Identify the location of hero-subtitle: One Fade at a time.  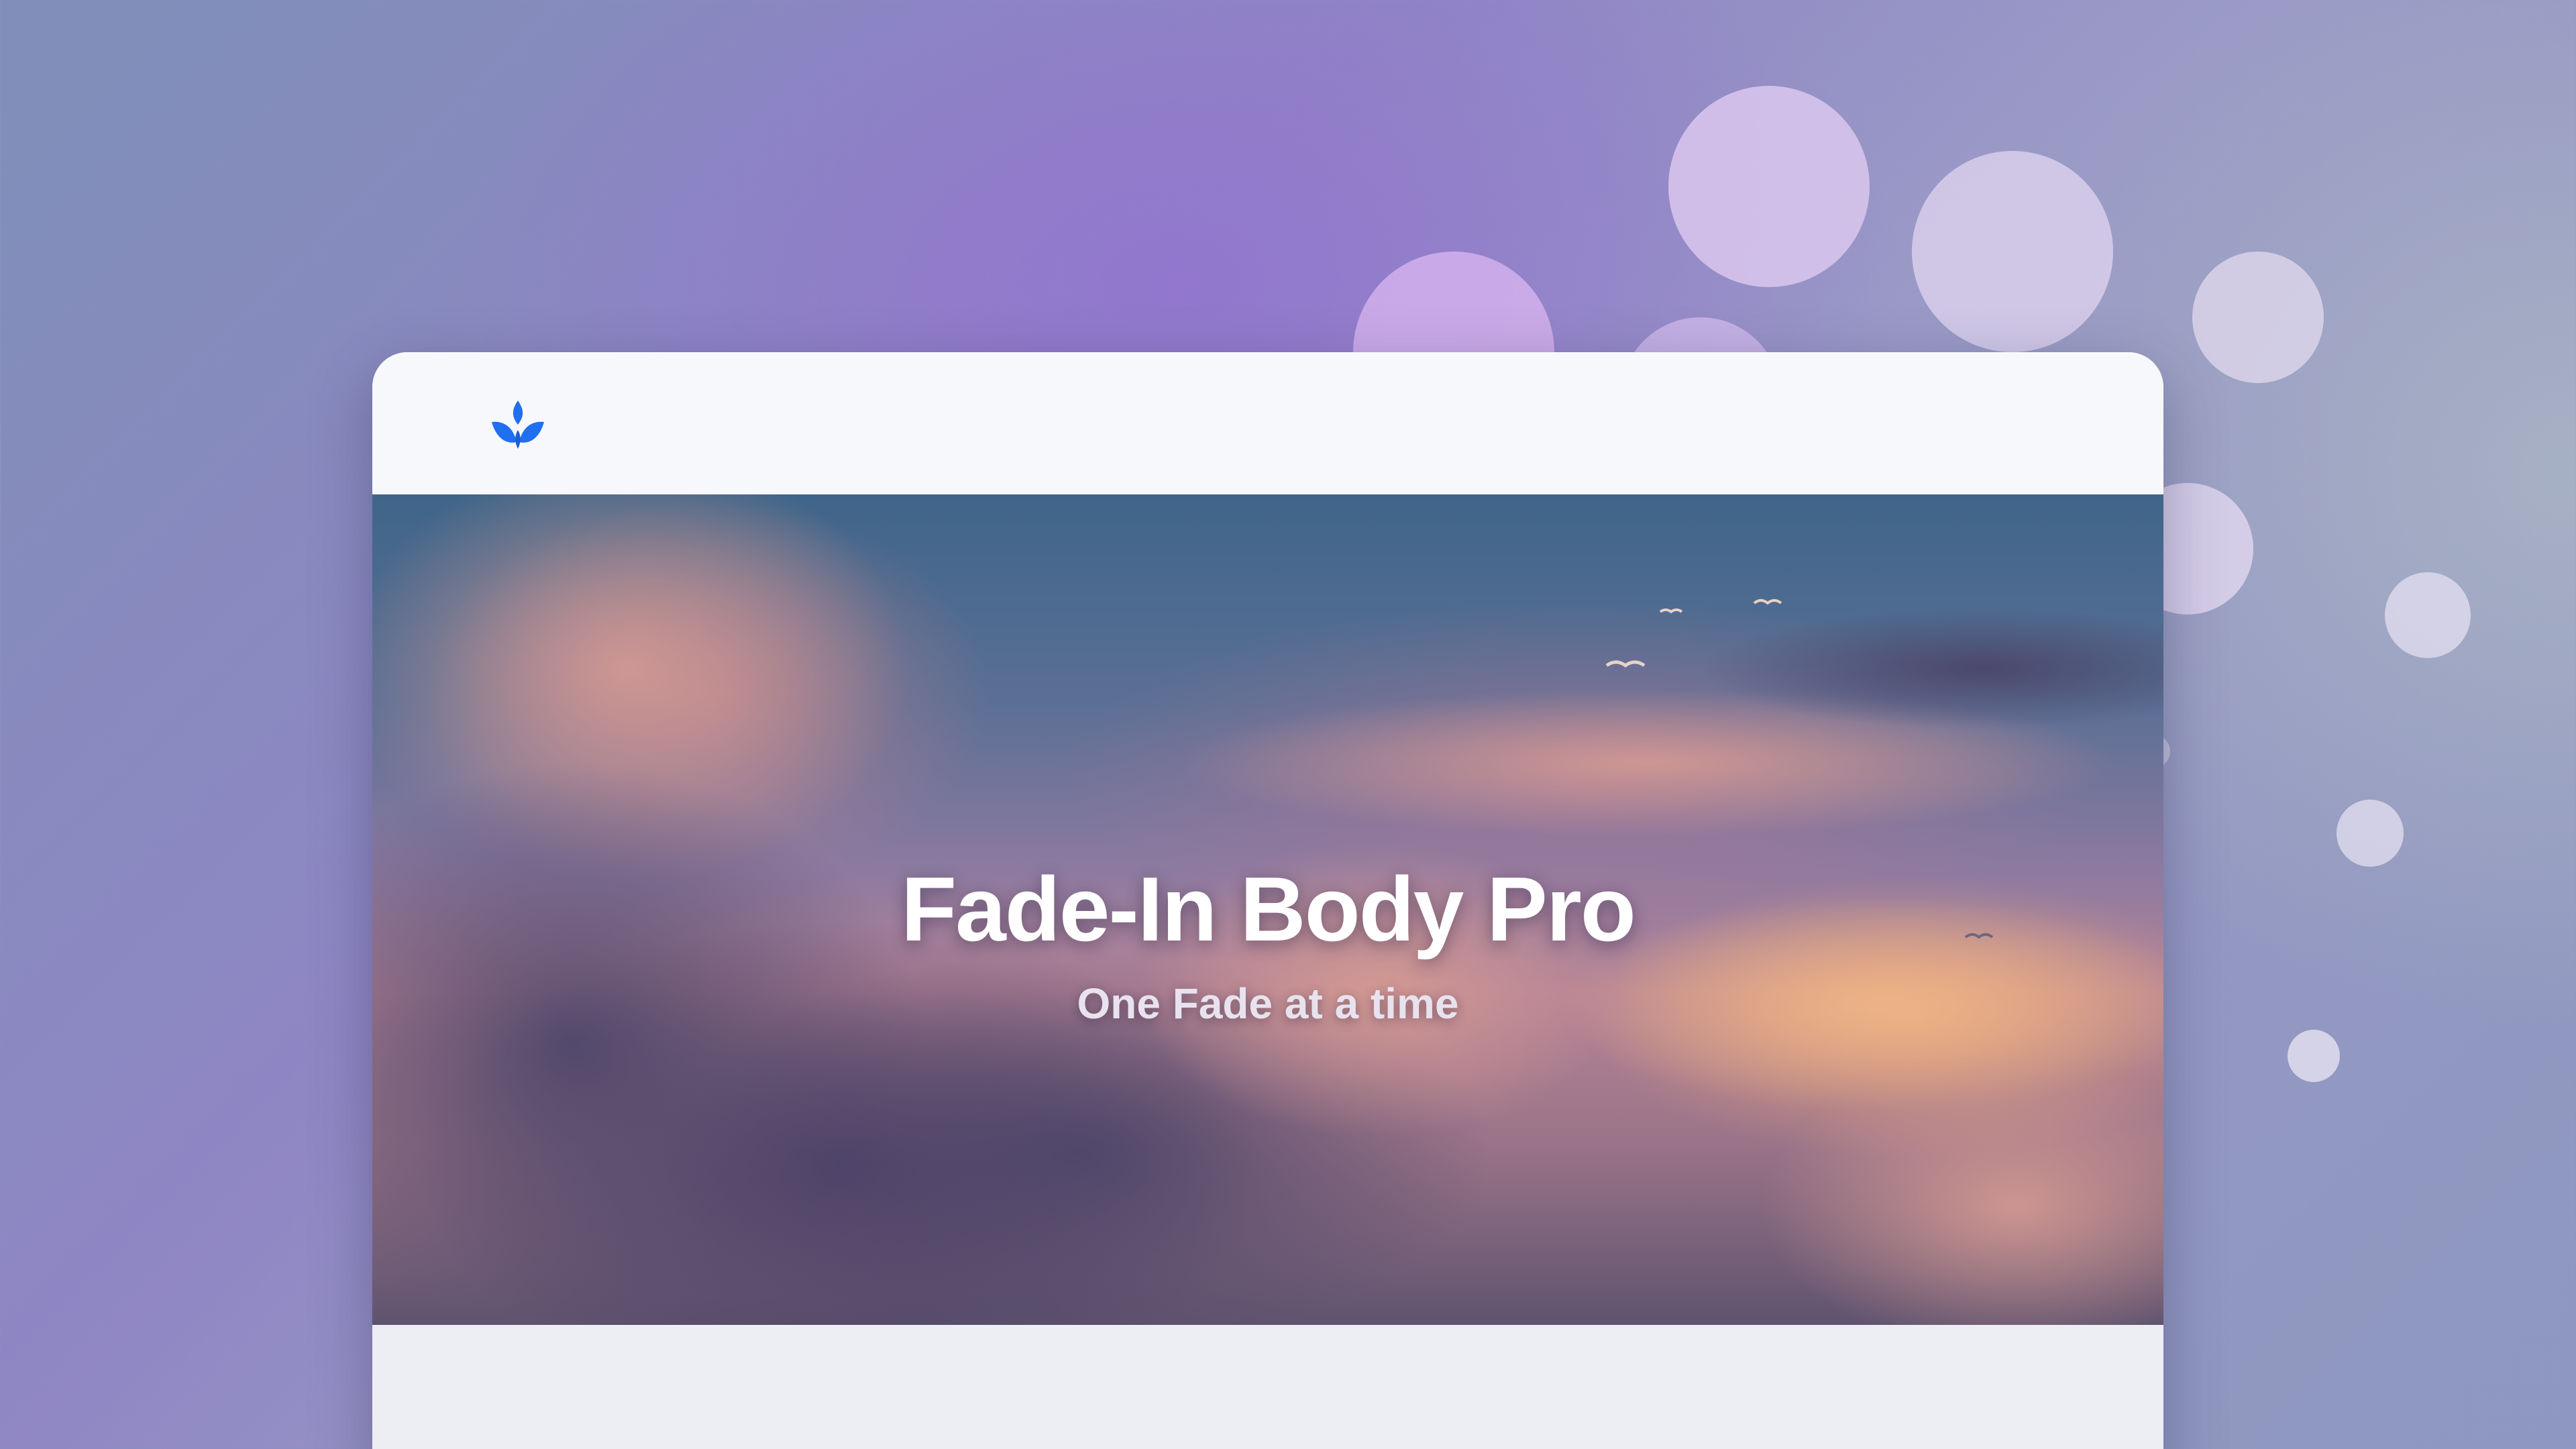
(1268, 1003).